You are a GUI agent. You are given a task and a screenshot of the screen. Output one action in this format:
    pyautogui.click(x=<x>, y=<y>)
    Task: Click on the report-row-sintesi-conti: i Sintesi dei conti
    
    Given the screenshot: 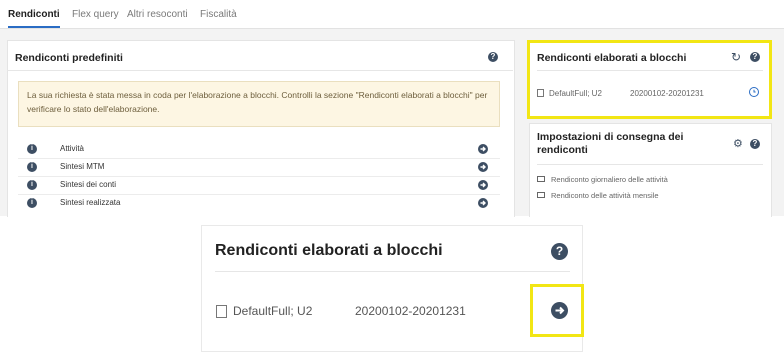 What is the action you would take?
    pyautogui.click(x=259, y=185)
    